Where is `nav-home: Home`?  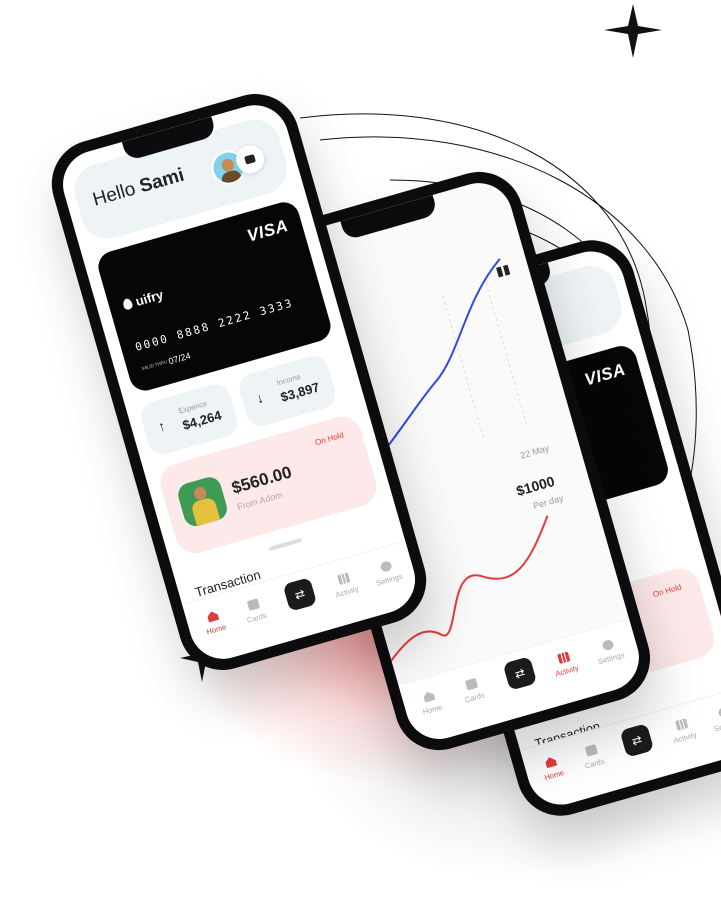
nav-home: Home is located at coordinates (430, 703).